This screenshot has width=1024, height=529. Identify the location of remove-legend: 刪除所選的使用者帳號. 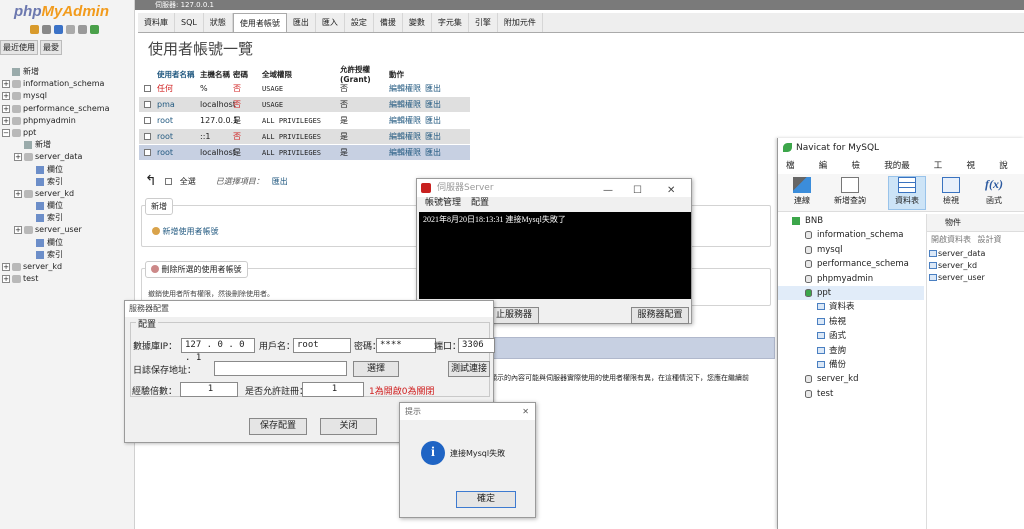
(196, 269).